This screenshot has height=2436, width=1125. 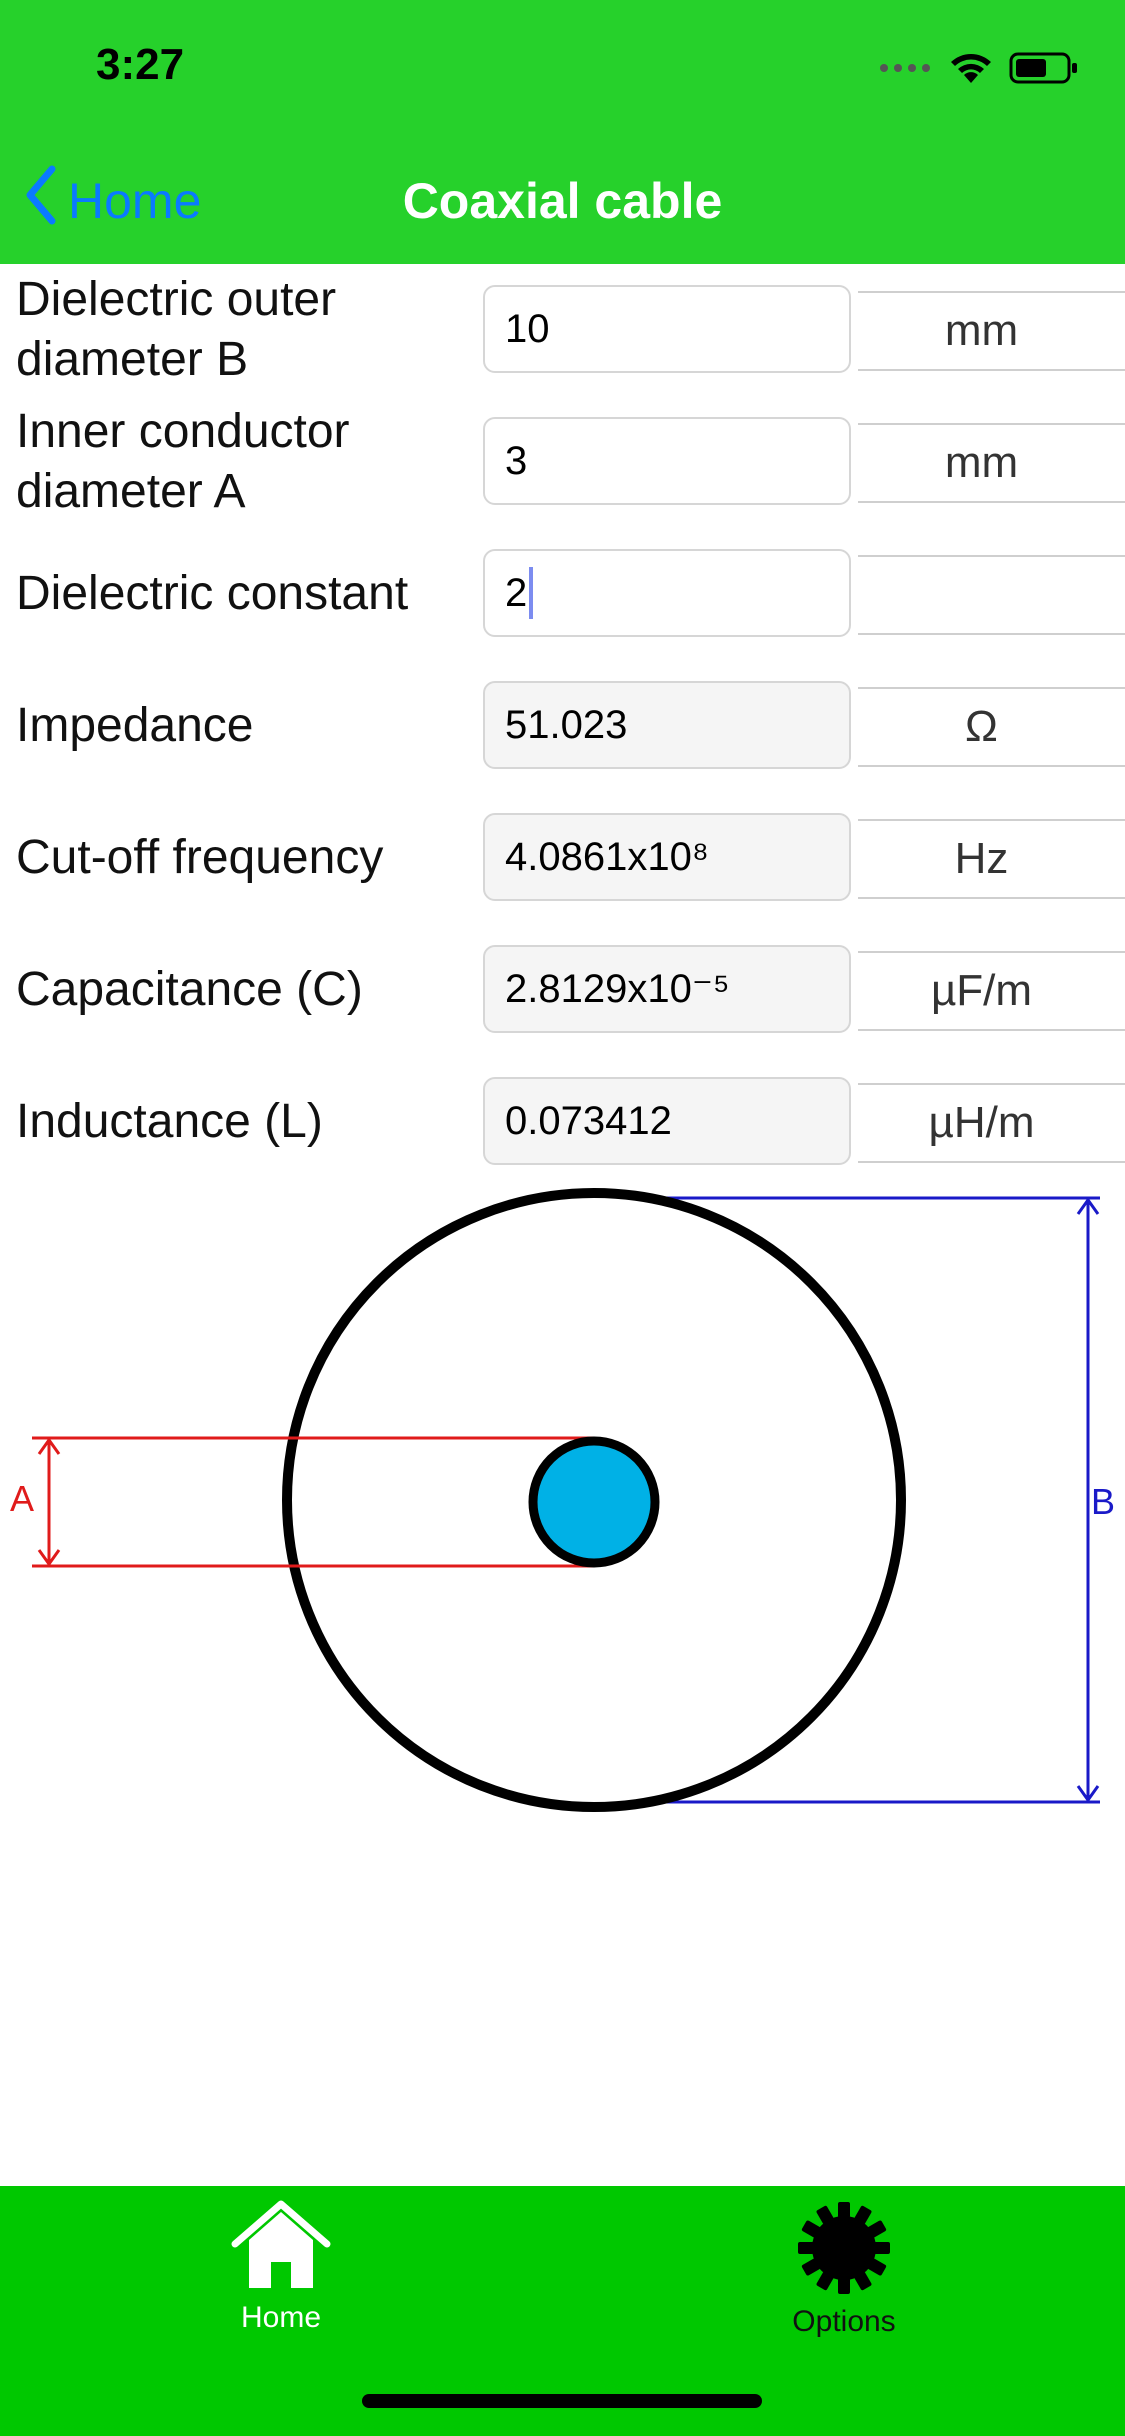 I want to click on capacitance-value: 2.8129x10⁻⁵, so click(x=617, y=989).